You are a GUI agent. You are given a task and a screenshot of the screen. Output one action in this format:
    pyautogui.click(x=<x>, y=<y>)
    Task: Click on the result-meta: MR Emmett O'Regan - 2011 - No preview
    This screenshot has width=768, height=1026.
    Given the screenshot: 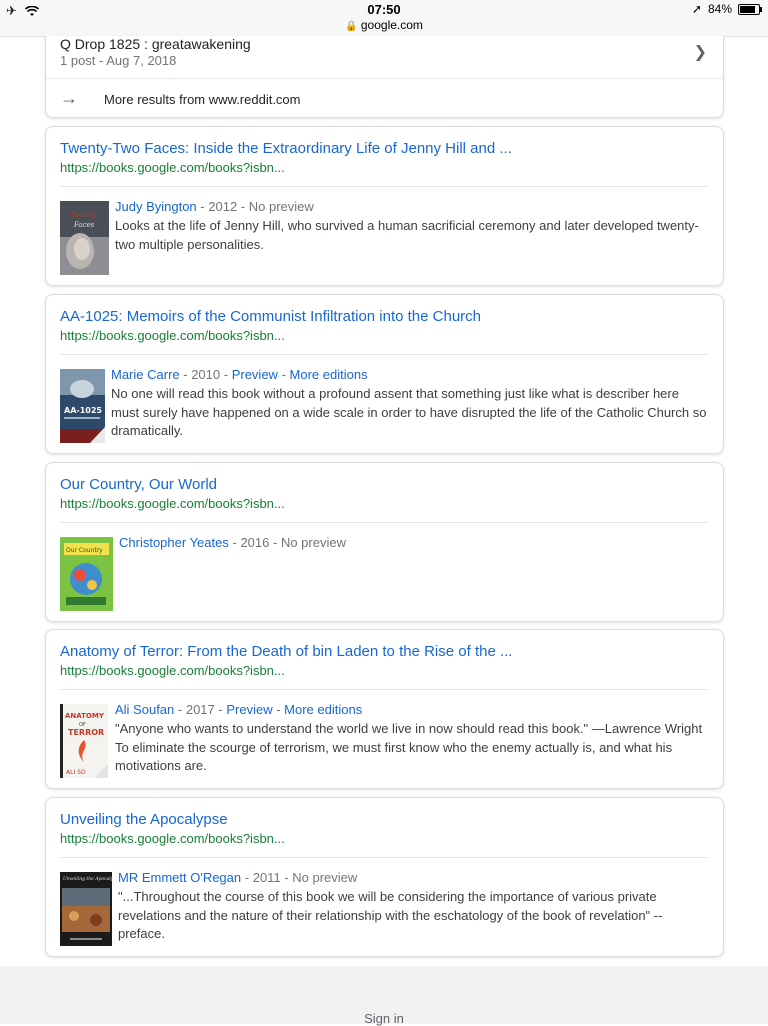 What is the action you would take?
    pyautogui.click(x=238, y=877)
    